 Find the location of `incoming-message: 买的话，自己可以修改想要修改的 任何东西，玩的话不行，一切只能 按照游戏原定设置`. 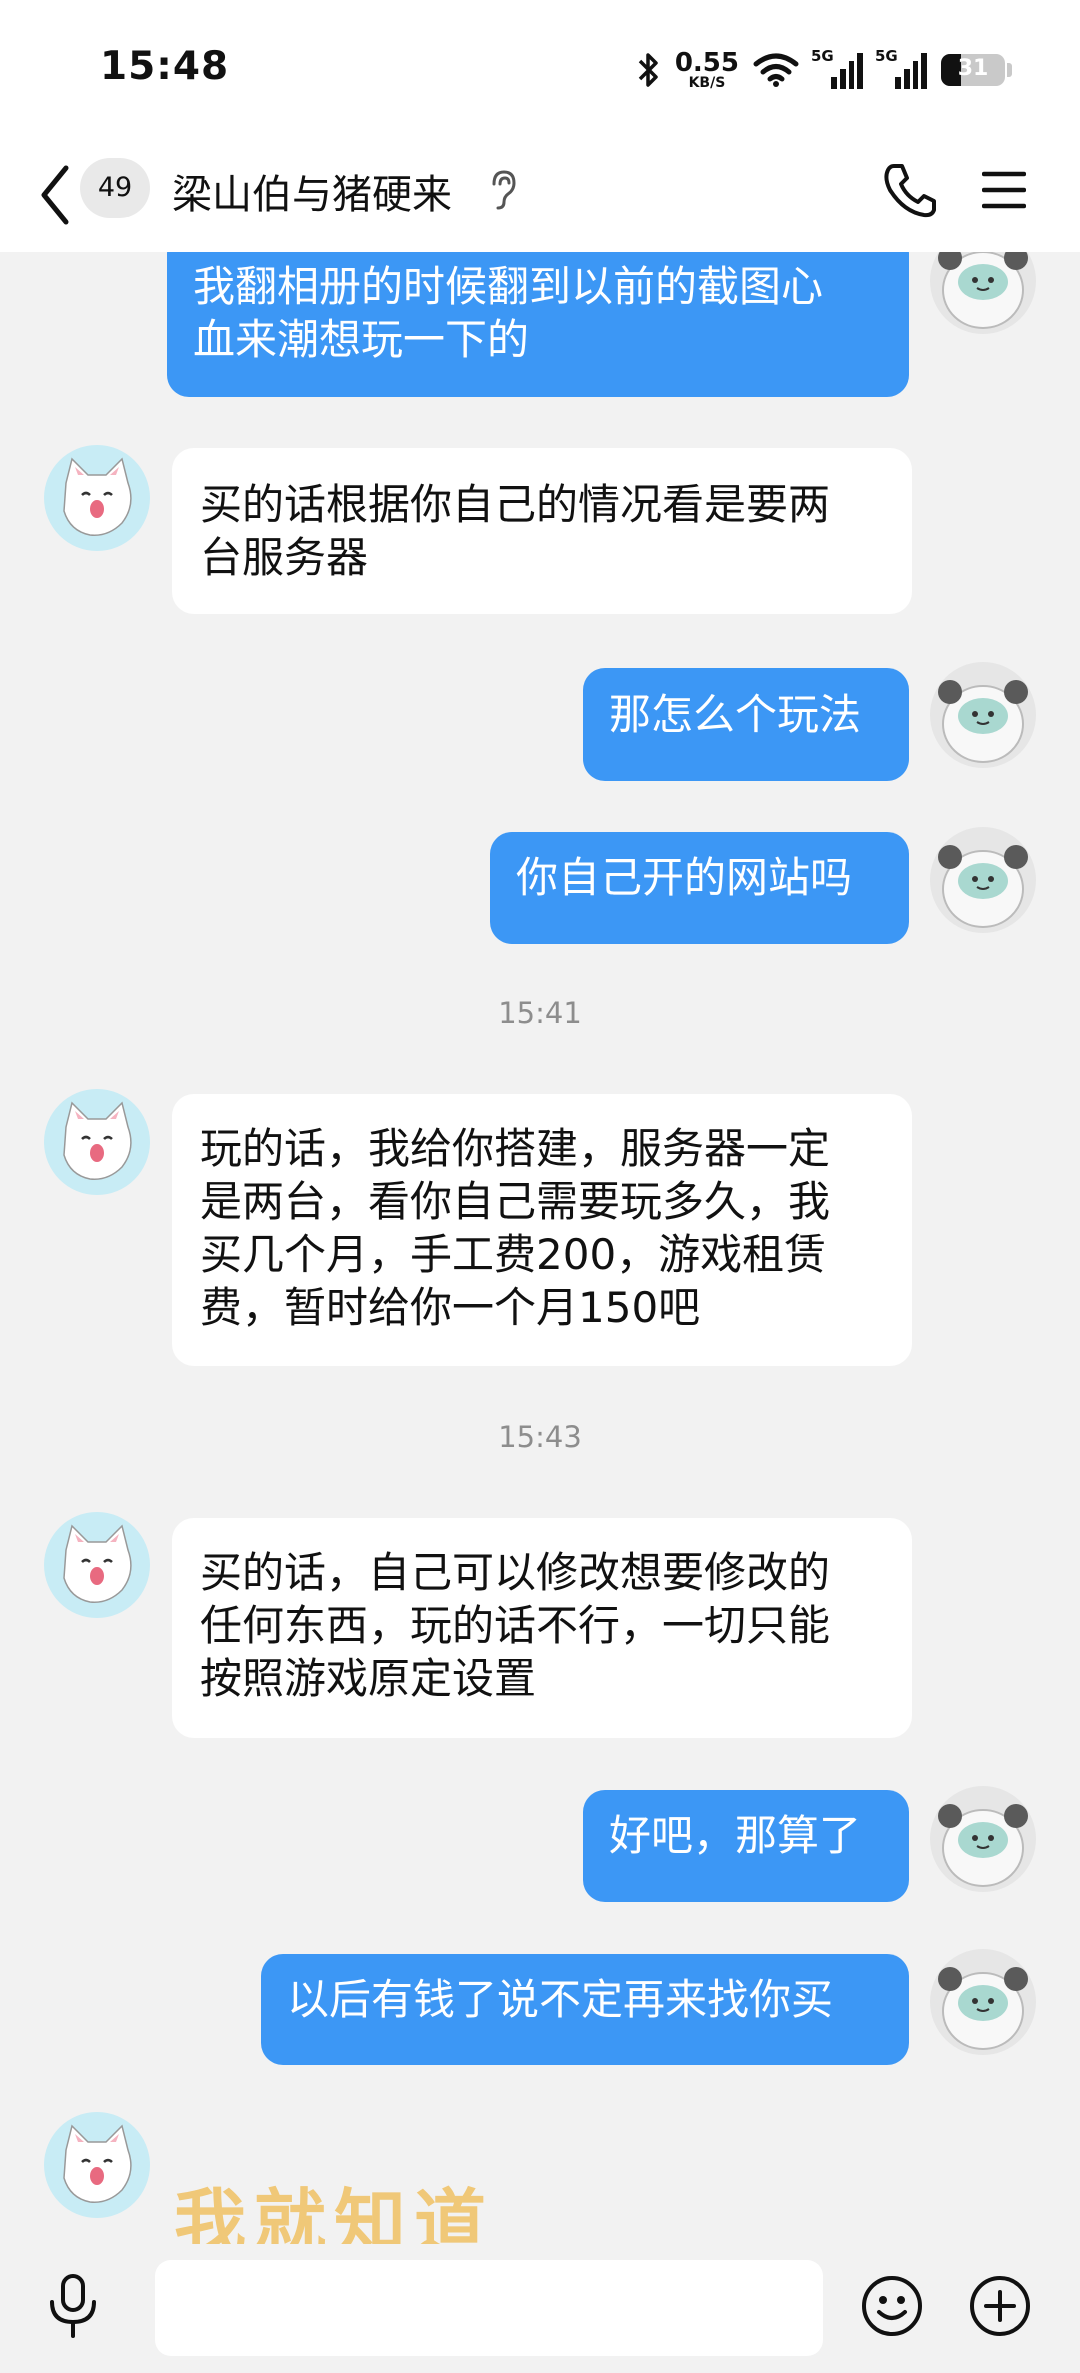

incoming-message: 买的话，自己可以修改想要修改的 任何东西，玩的话不行，一切只能 按照游戏原定设置 is located at coordinates (542, 1628).